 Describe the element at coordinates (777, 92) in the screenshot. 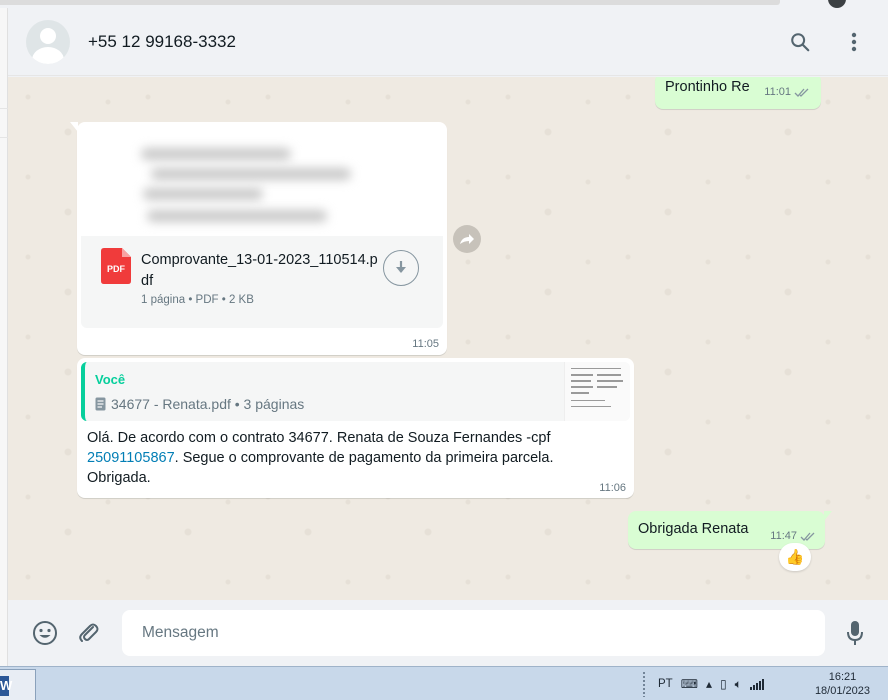

I see `message-time: 11:01` at that location.